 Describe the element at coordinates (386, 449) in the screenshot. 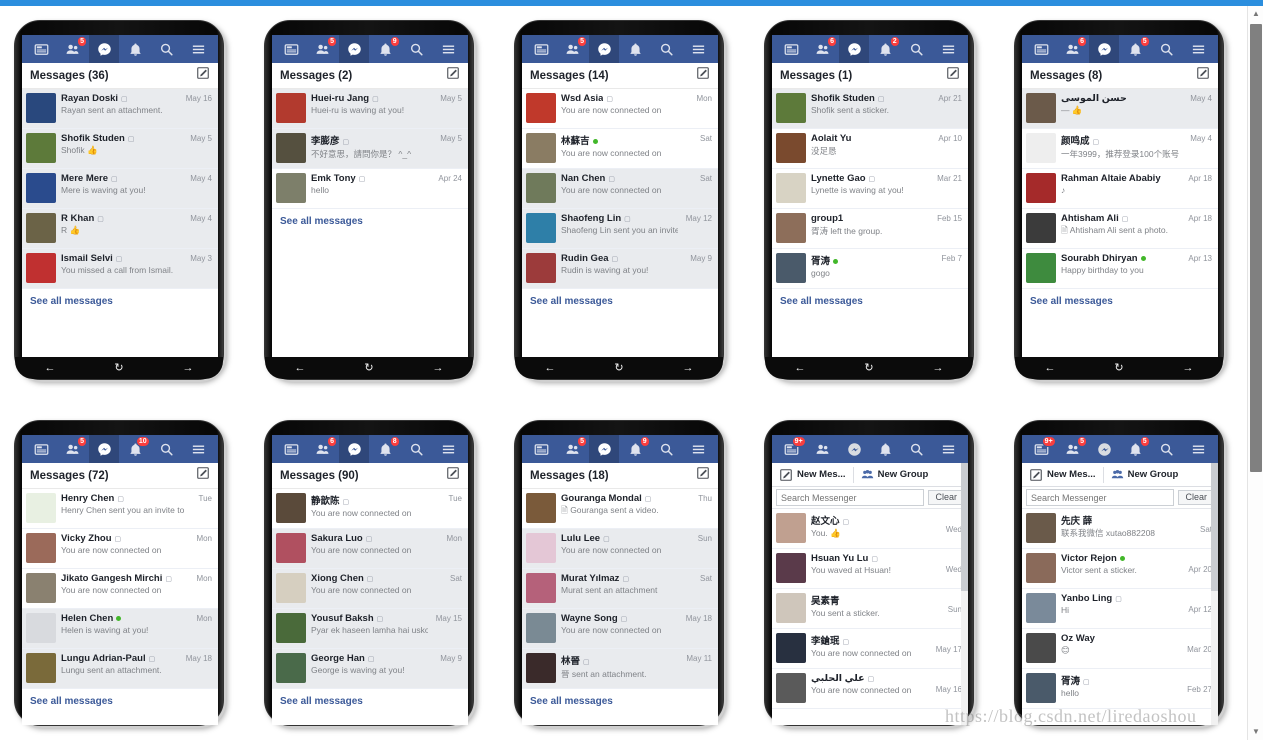

I see `nav-notifications-button: 8` at that location.